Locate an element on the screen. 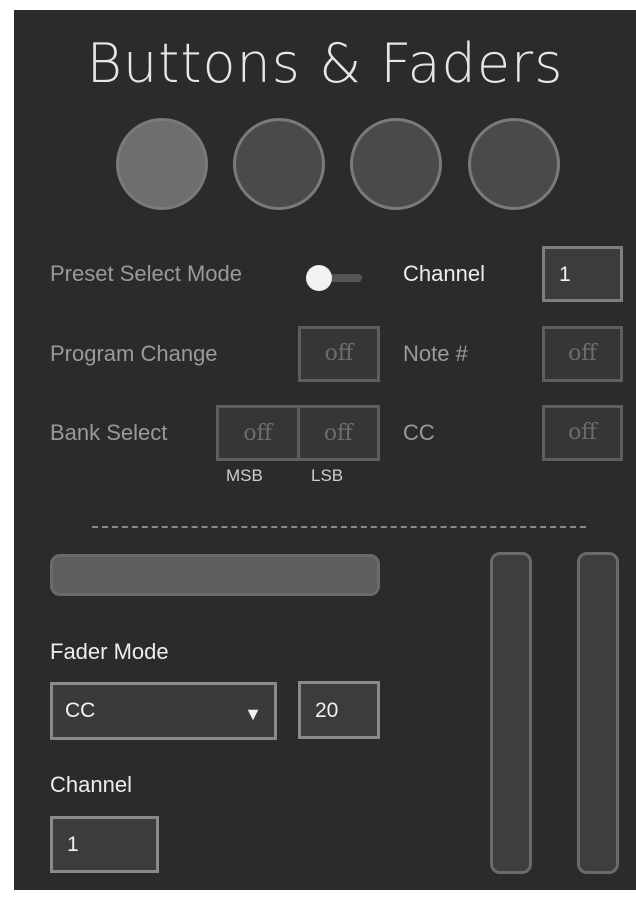  bank-select-msb-input: off is located at coordinates (258, 433).